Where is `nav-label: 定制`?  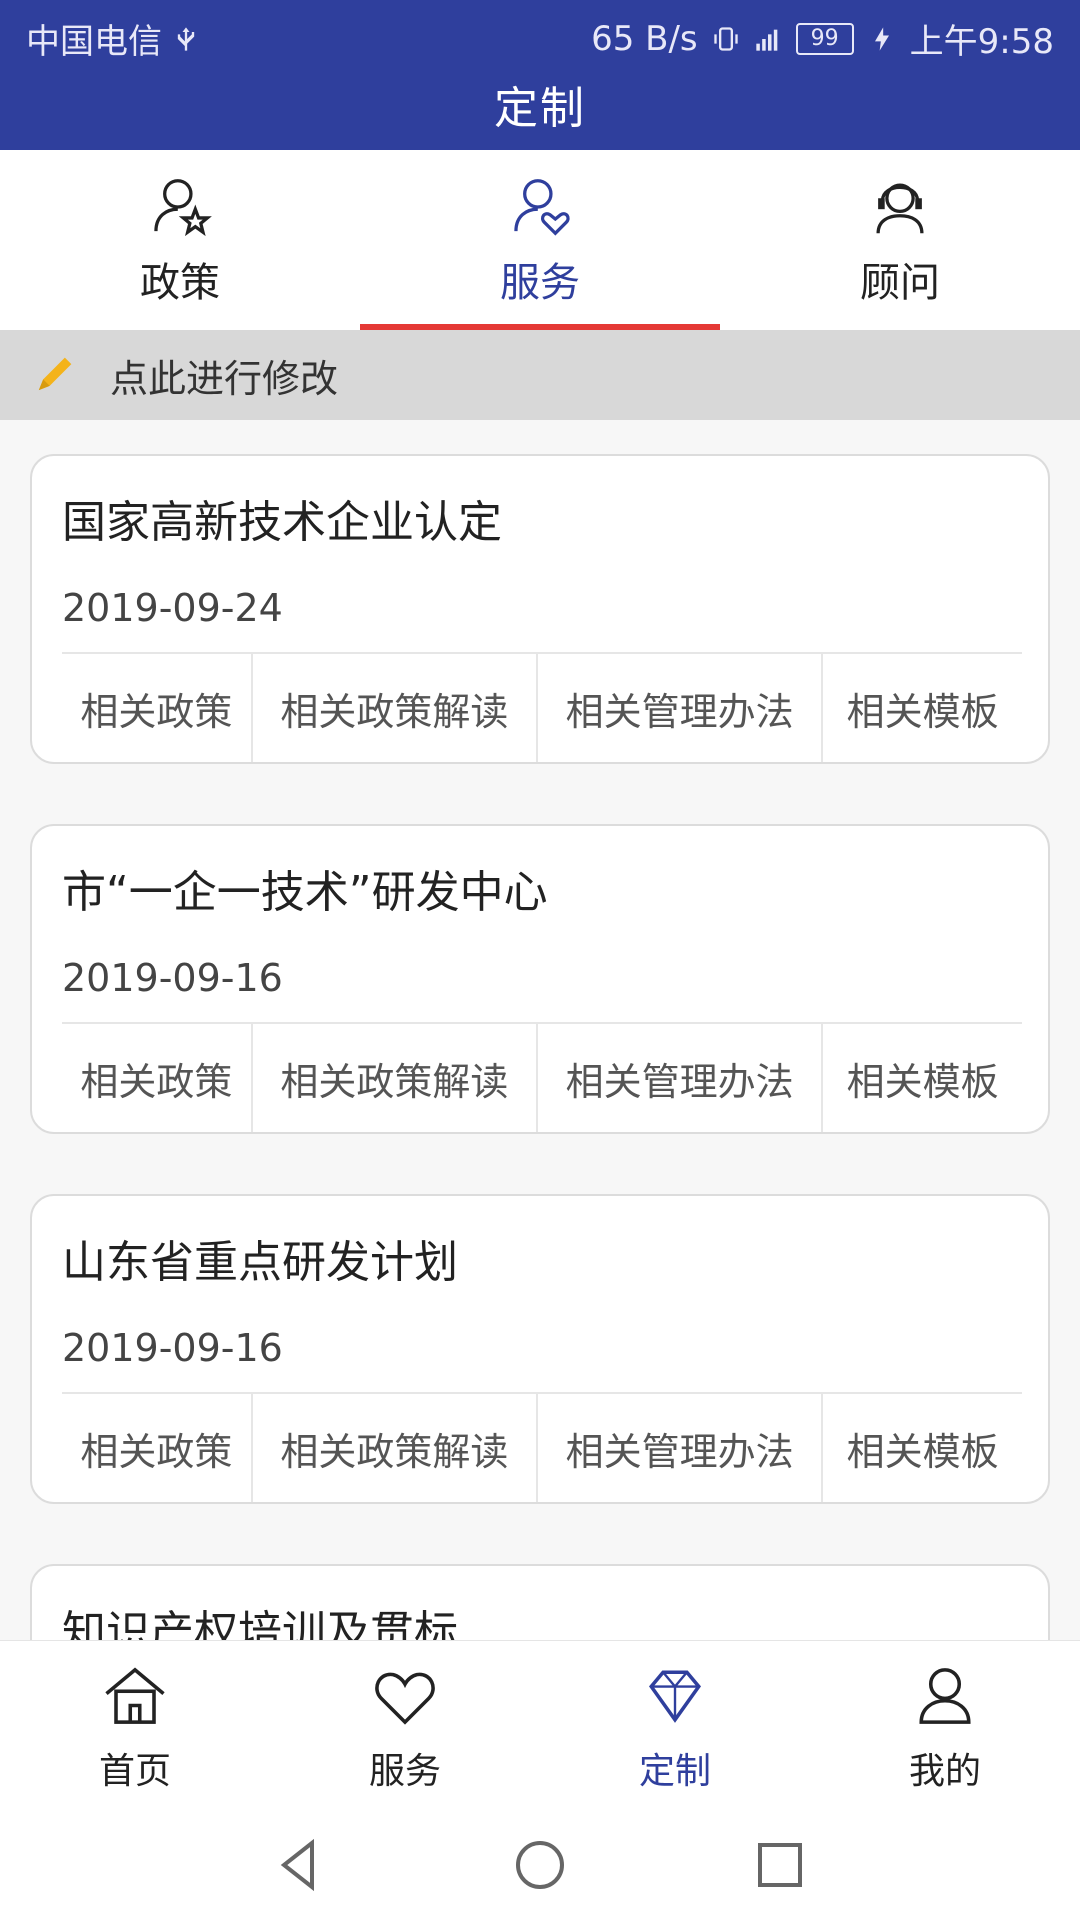 nav-label: 定制 is located at coordinates (674, 1771).